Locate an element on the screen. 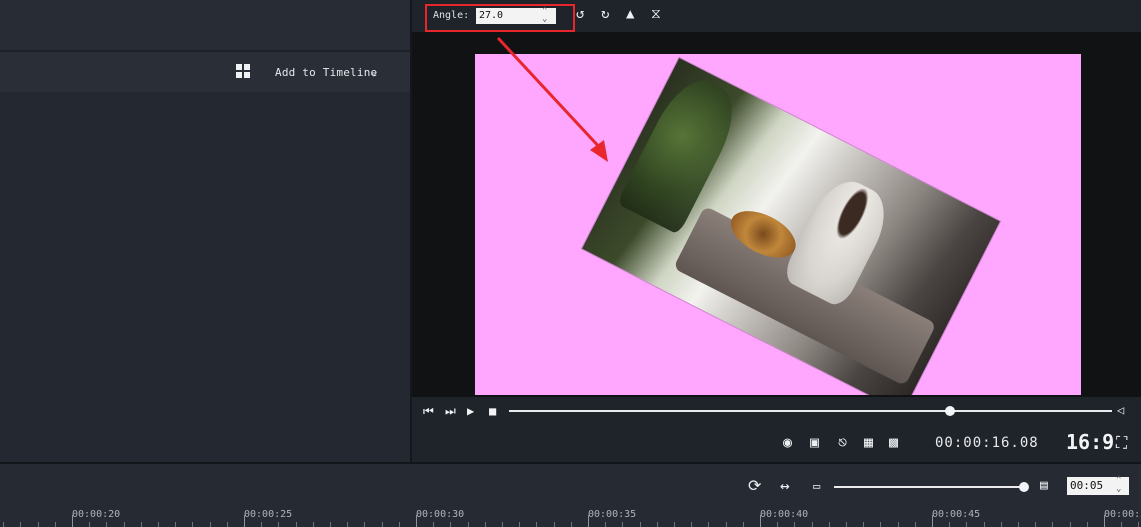 The image size is (1141, 527). ruler-tick-label: 00:00:40 is located at coordinates (784, 514).